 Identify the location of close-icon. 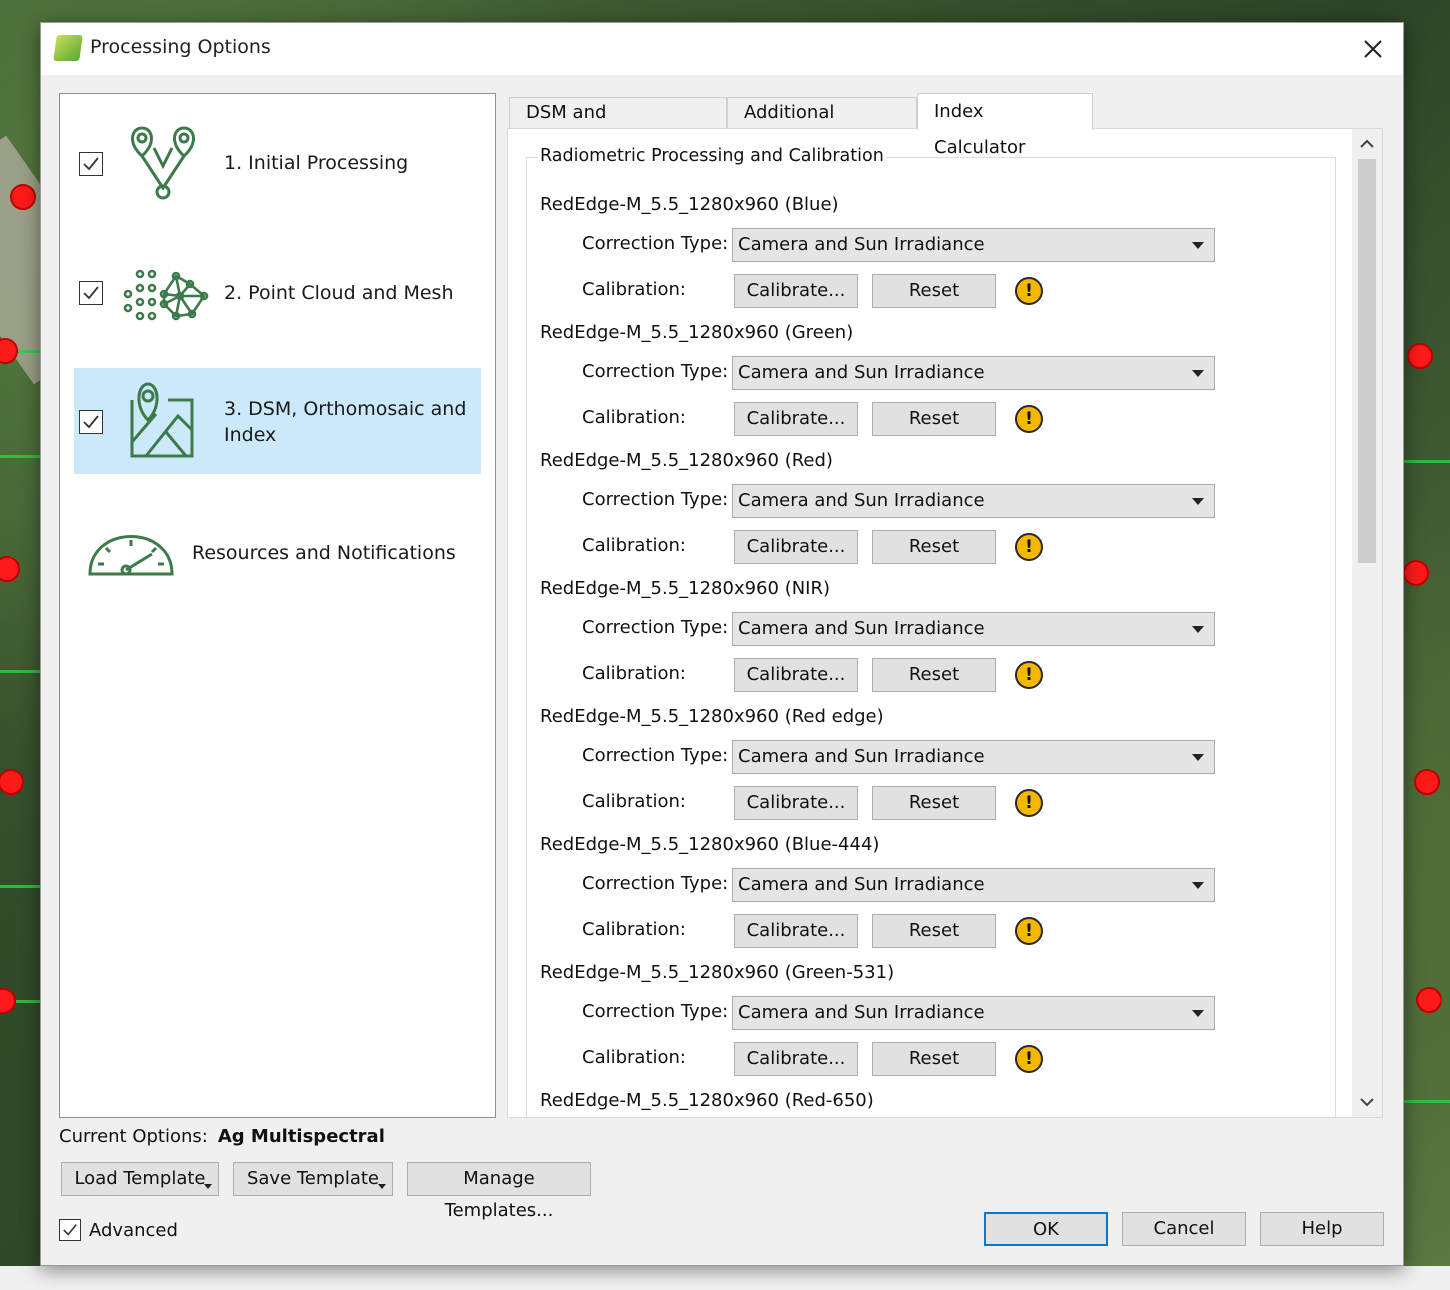
(1373, 49).